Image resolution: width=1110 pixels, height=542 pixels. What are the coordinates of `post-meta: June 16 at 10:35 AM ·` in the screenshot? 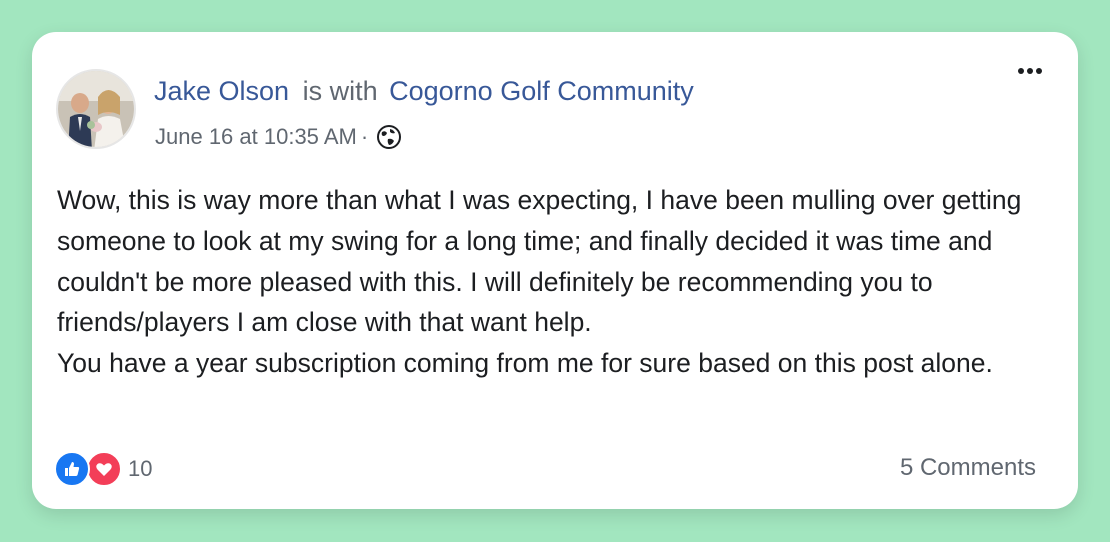 It's located at (278, 137).